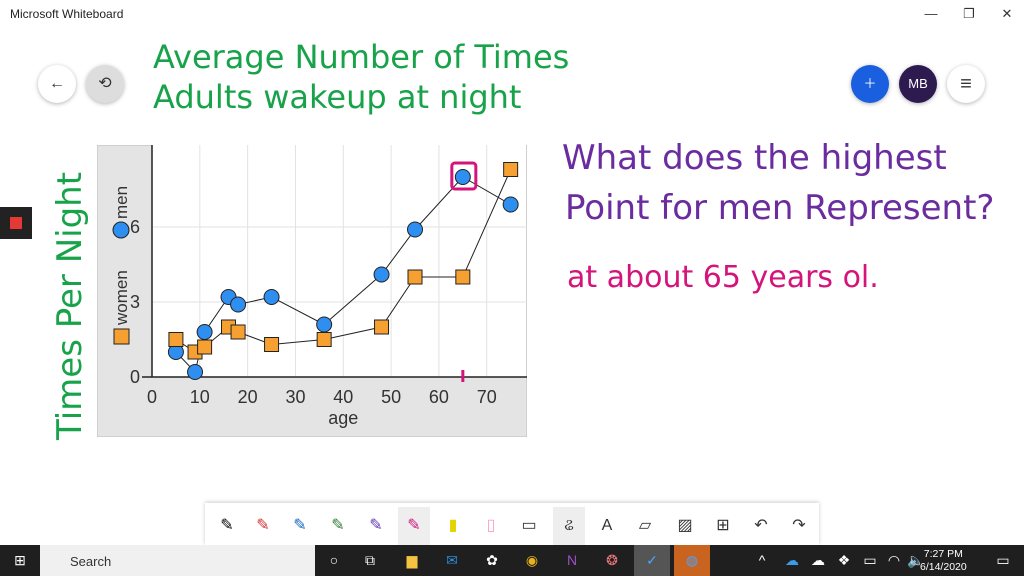 This screenshot has width=1024, height=576. I want to click on image-icon: ▨, so click(685, 526).